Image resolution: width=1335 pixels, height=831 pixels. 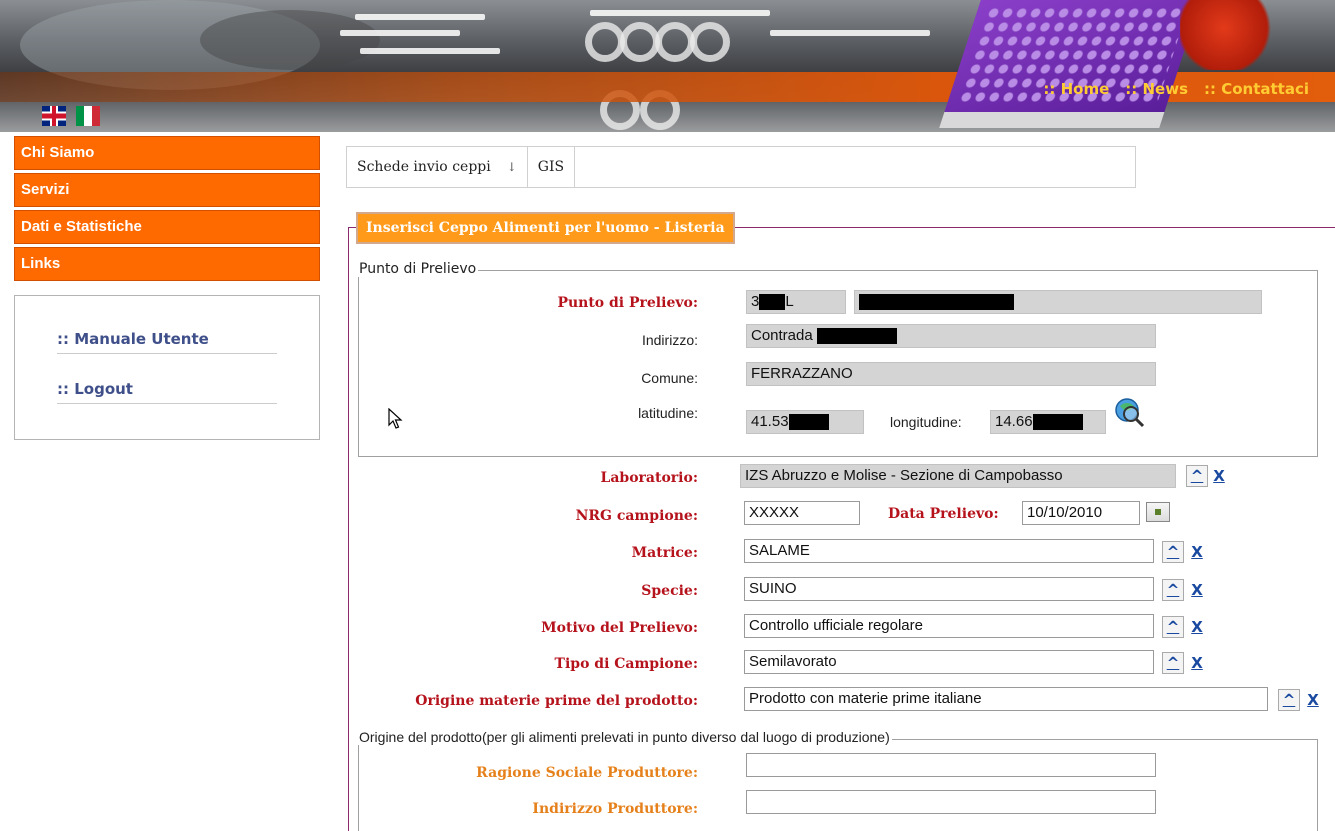 What do you see at coordinates (1197, 476) in the screenshot?
I see `laboratorio-select-button: ^` at bounding box center [1197, 476].